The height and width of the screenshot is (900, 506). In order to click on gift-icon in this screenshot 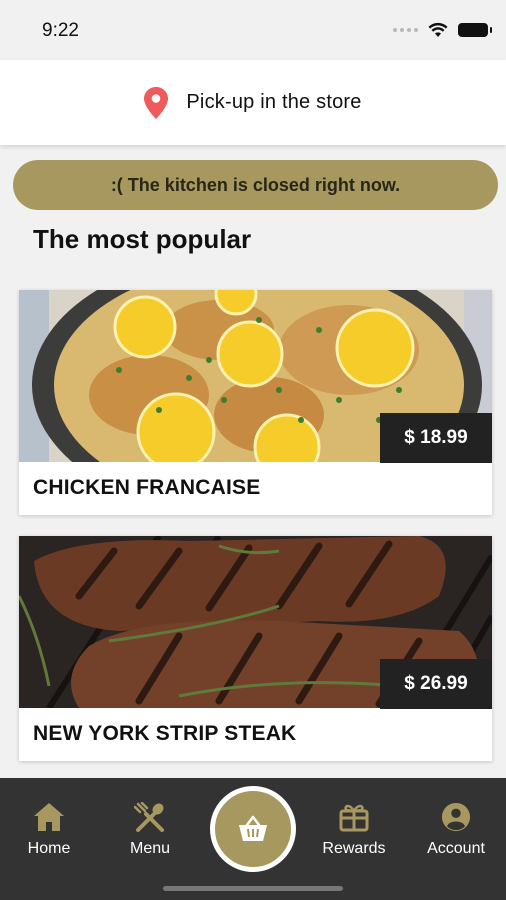, I will do `click(354, 818)`.